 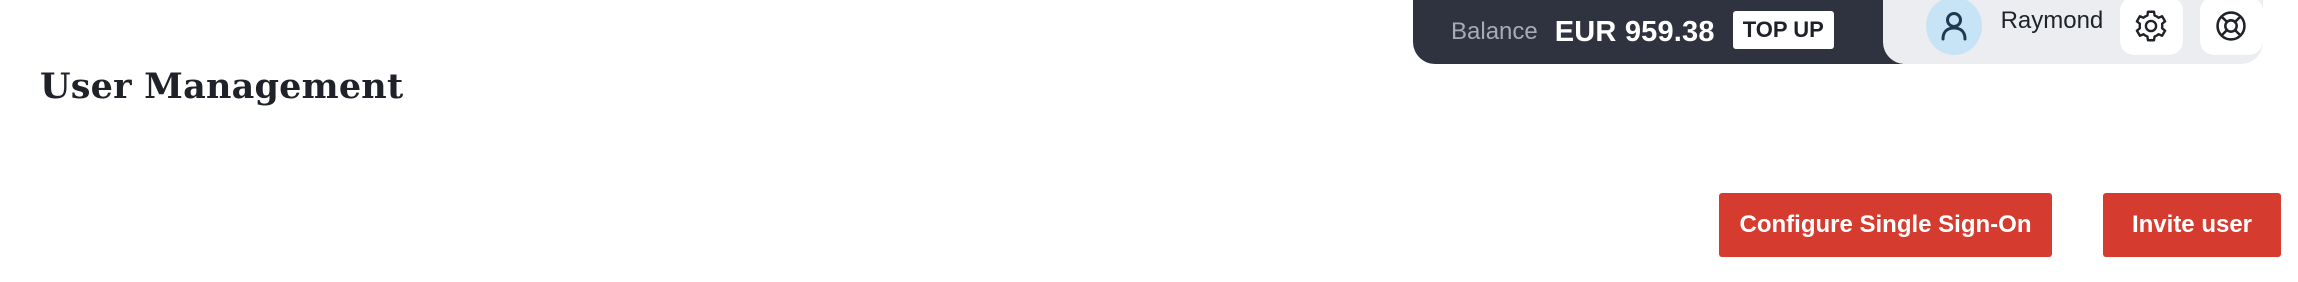 I want to click on gear-icon, so click(x=2151, y=26).